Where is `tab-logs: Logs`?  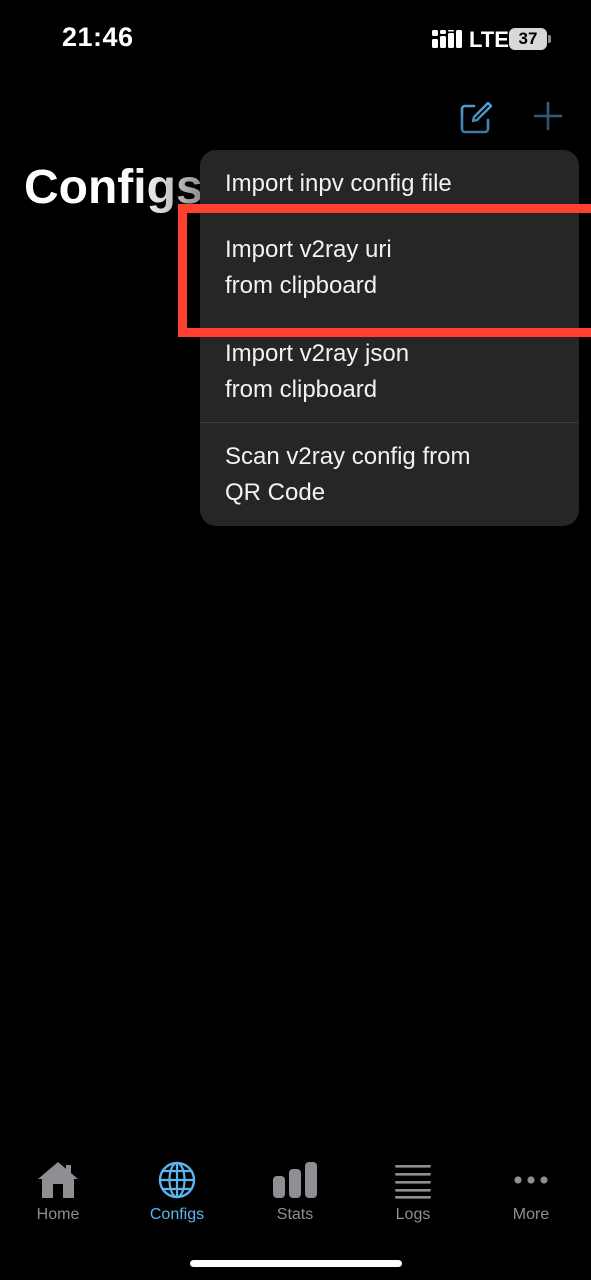 tab-logs: Logs is located at coordinates (413, 1192).